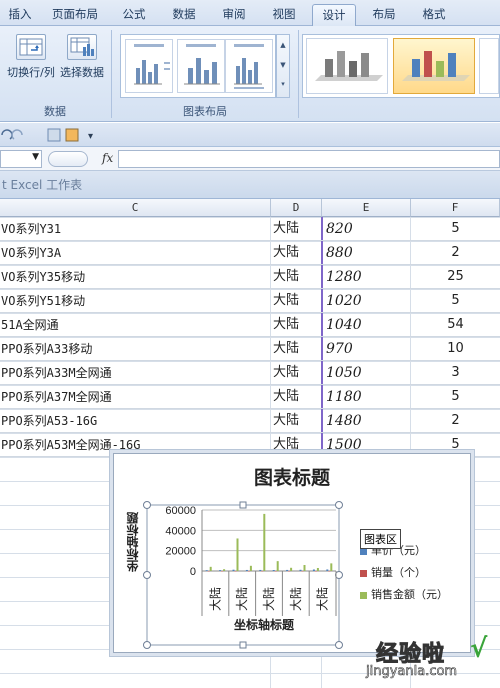  I want to click on select-data-label: 选择数据, so click(82, 72).